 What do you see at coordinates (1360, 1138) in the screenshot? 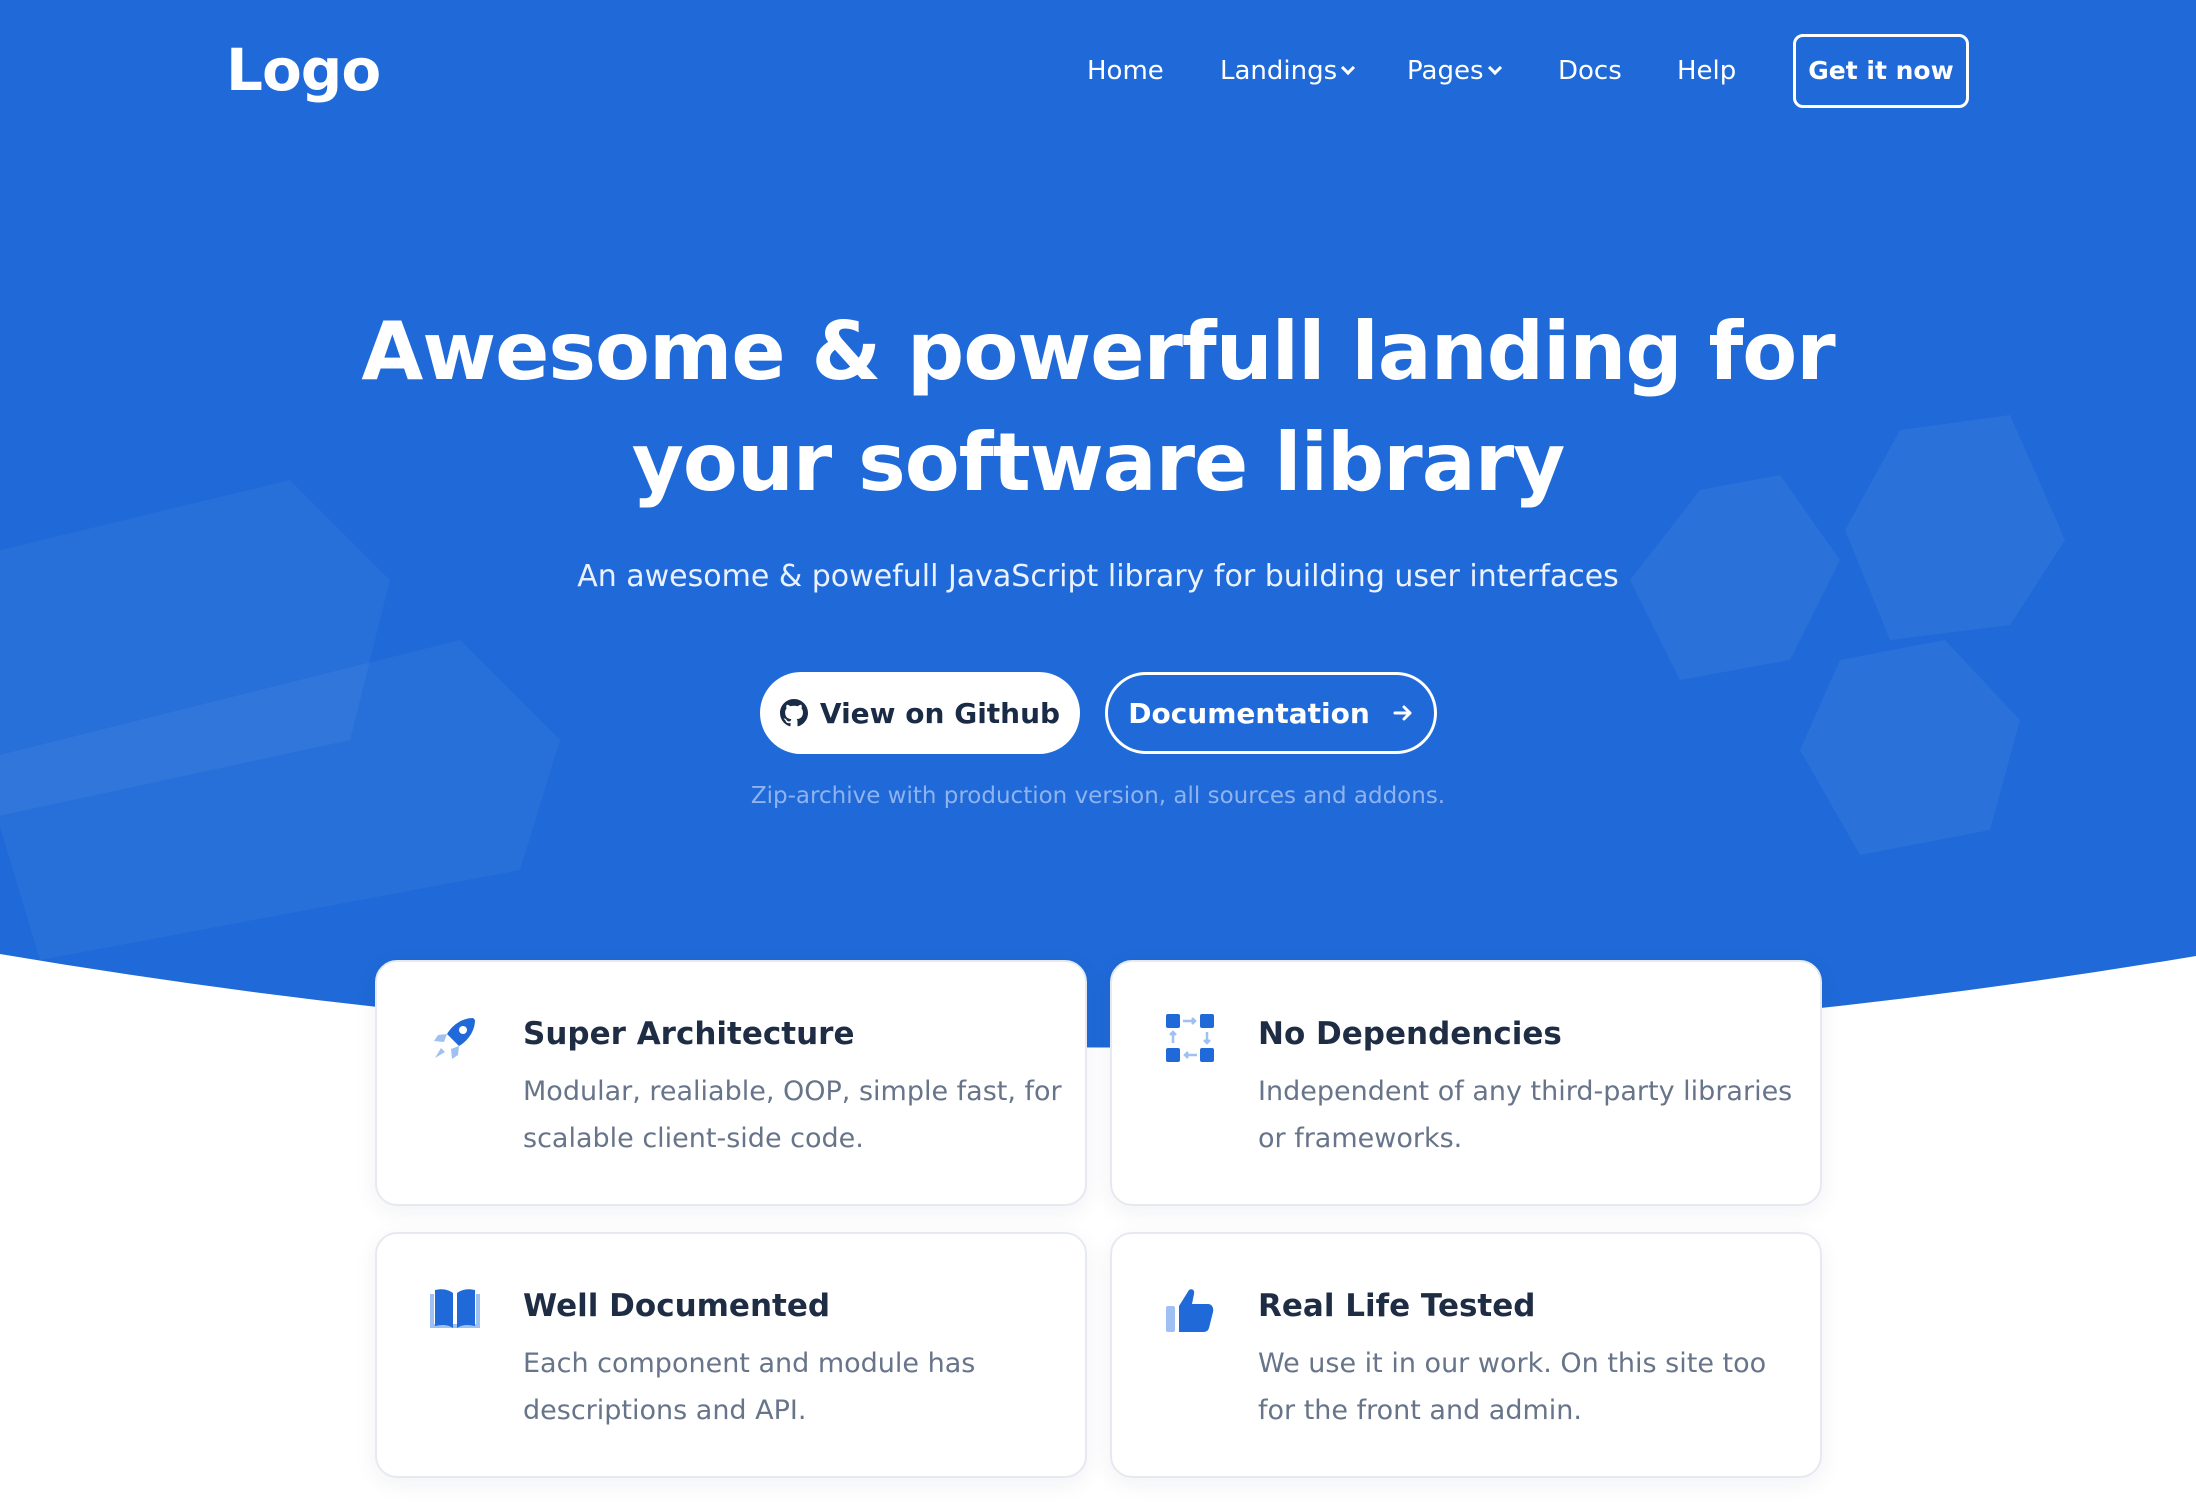
I see `feature-description-line: or frameworks.` at bounding box center [1360, 1138].